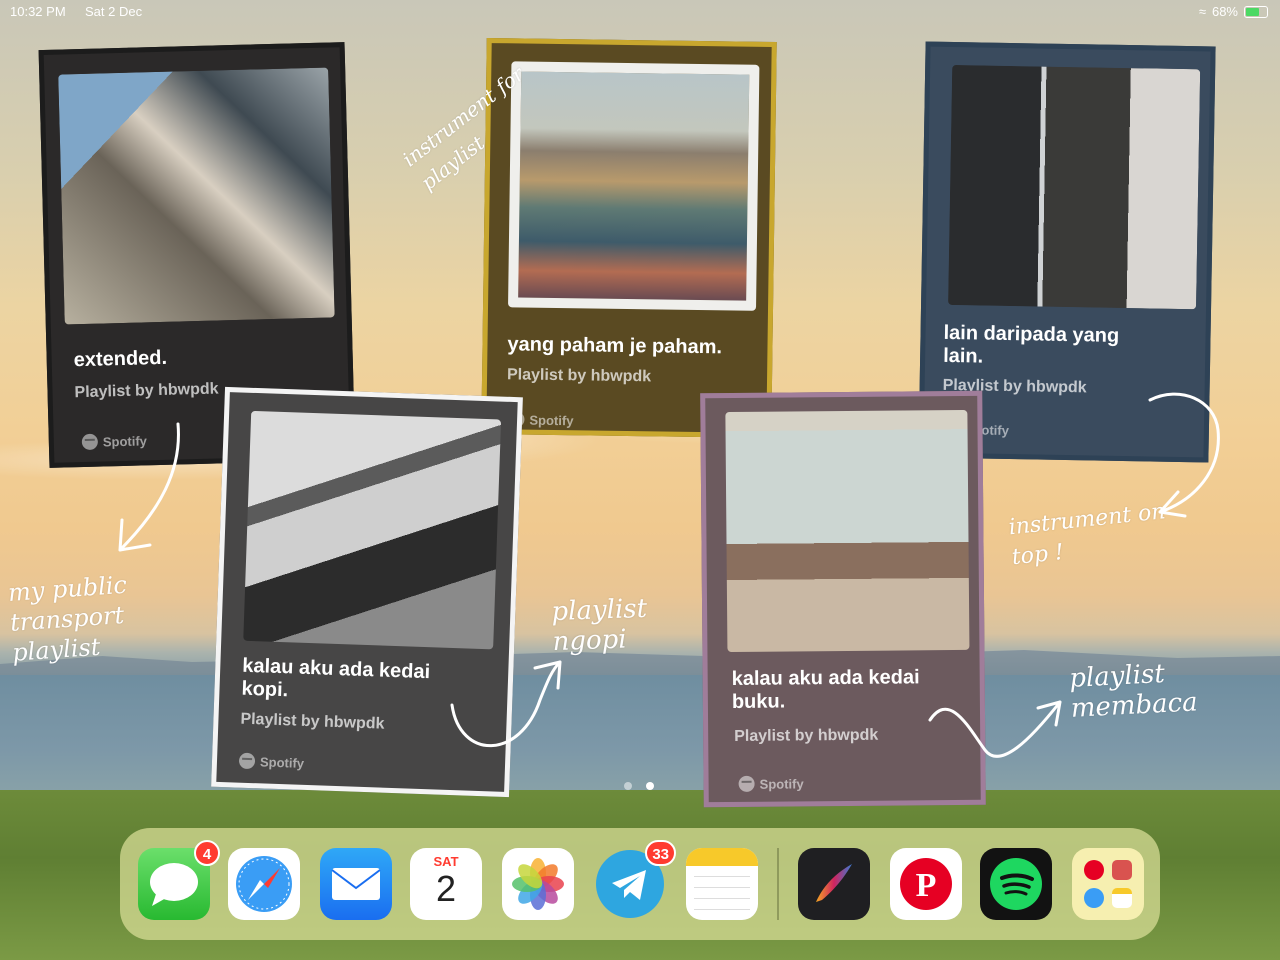  What do you see at coordinates (114, 11) in the screenshot?
I see `status-date: Sat 2 Dec` at bounding box center [114, 11].